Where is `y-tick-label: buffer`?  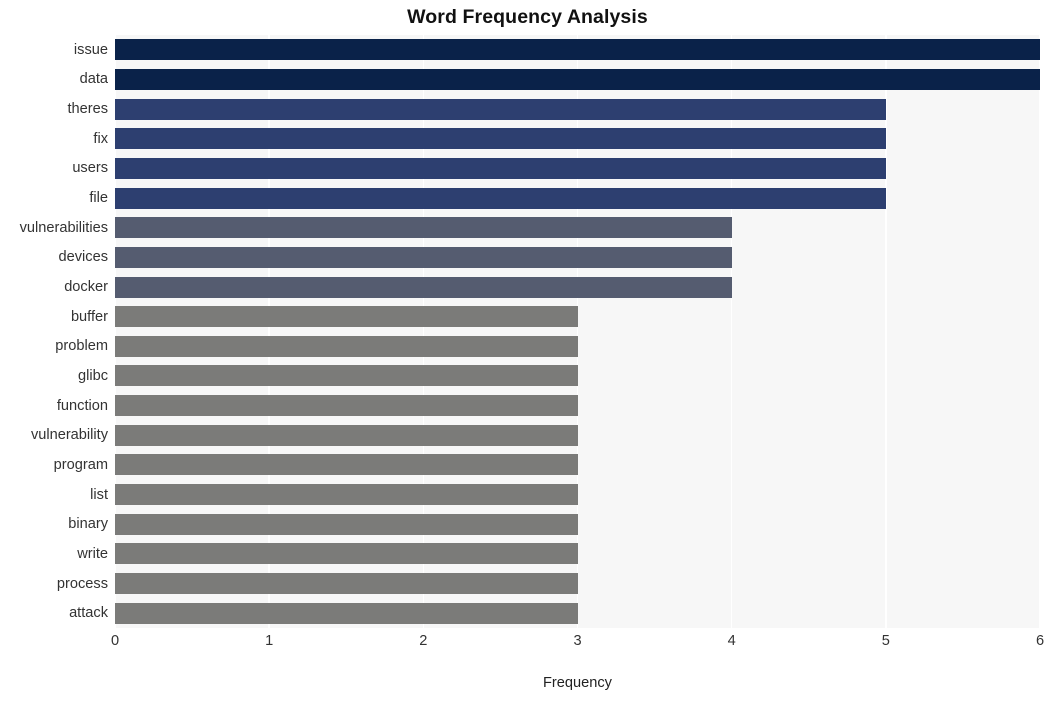 y-tick-label: buffer is located at coordinates (89, 316).